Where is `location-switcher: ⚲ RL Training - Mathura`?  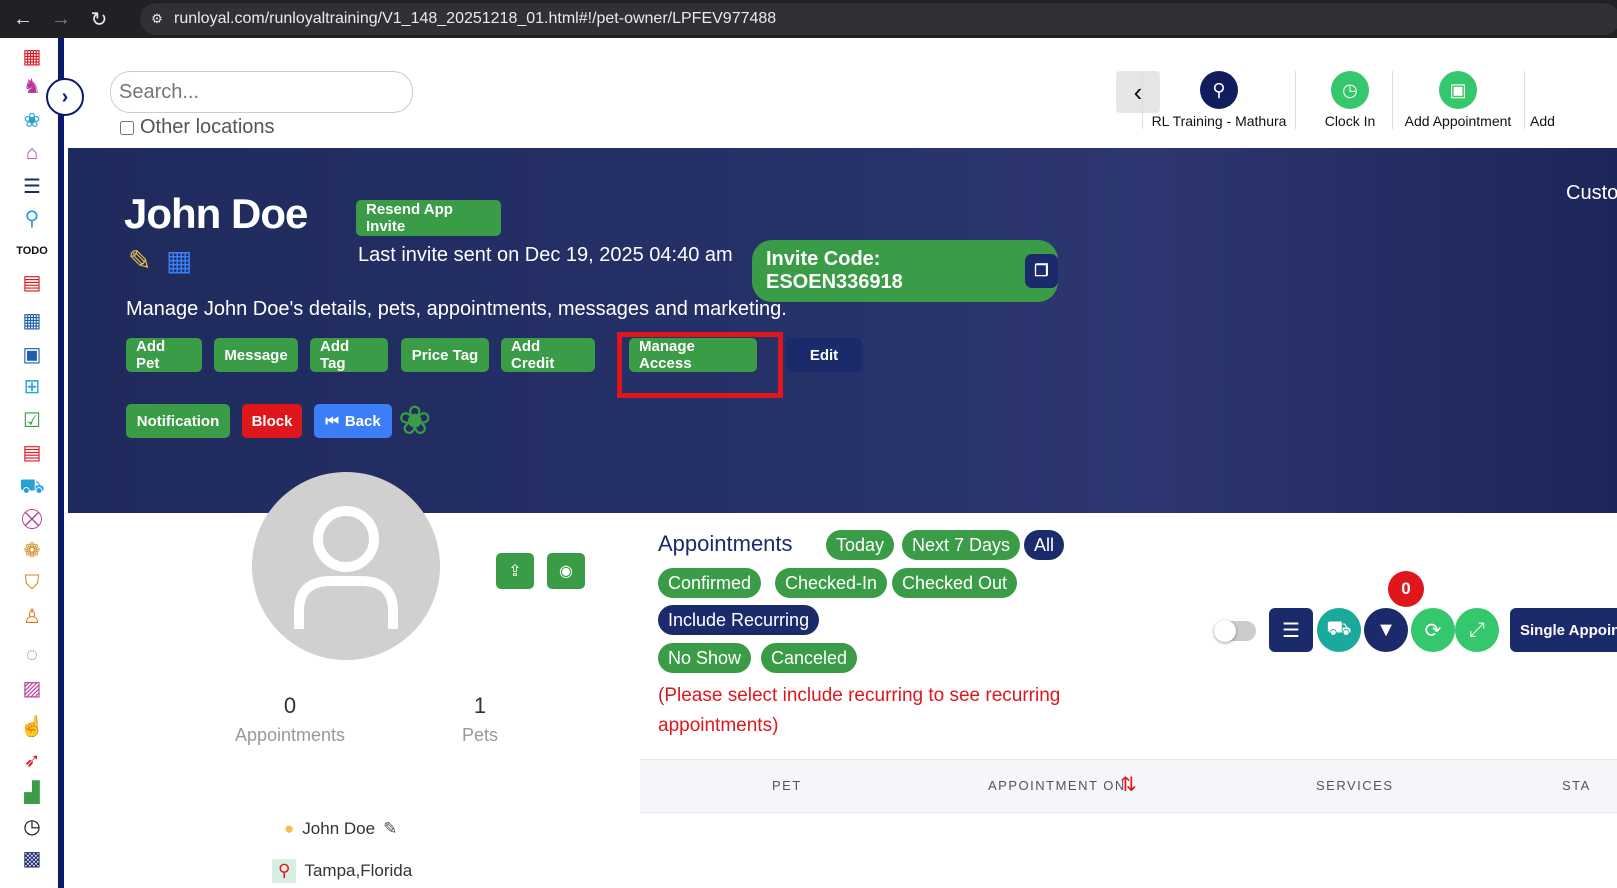 location-switcher: ⚲ RL Training - Mathura is located at coordinates (1219, 100).